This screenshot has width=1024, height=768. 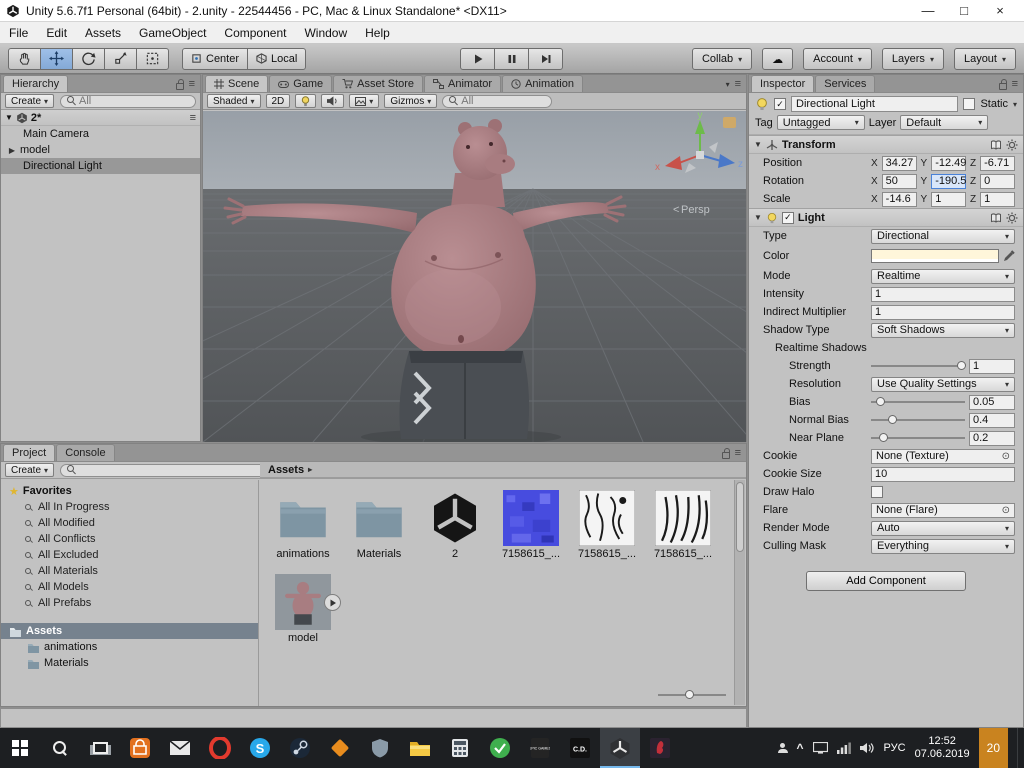 What do you see at coordinates (260, 748) in the screenshot?
I see `taskbar-skype-app: S` at bounding box center [260, 748].